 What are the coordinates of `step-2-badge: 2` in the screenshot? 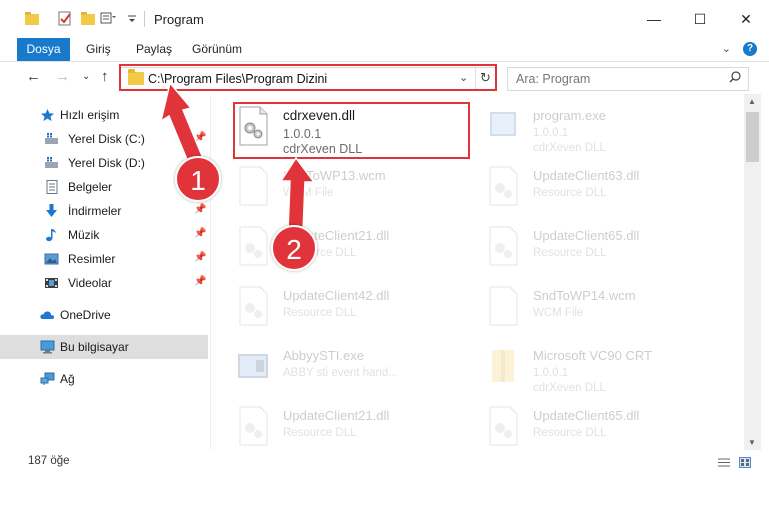 It's located at (294, 248).